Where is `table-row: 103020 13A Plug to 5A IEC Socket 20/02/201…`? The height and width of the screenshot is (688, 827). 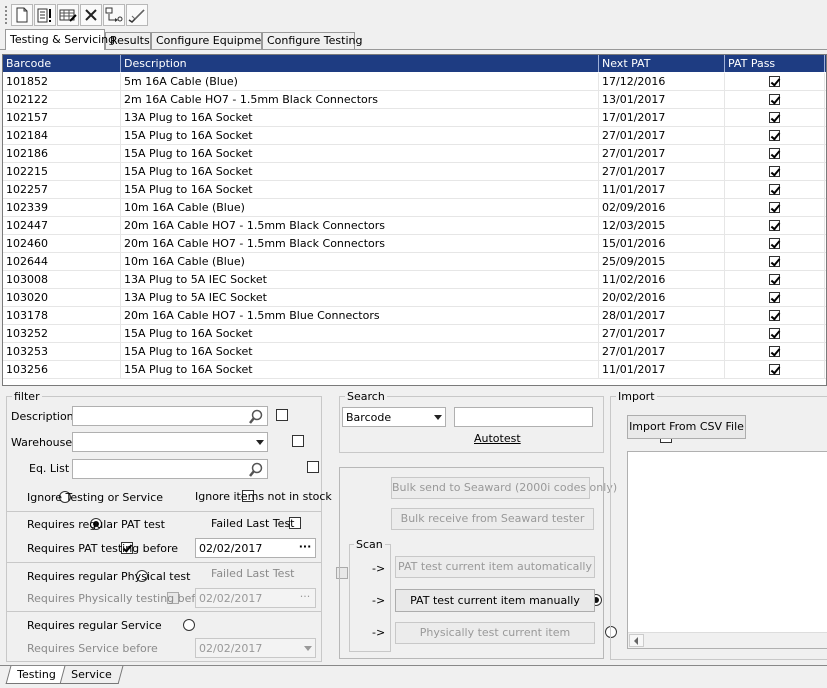
table-row: 103020 13A Plug to 5A IEC Socket 20/02/201… is located at coordinates (414, 298).